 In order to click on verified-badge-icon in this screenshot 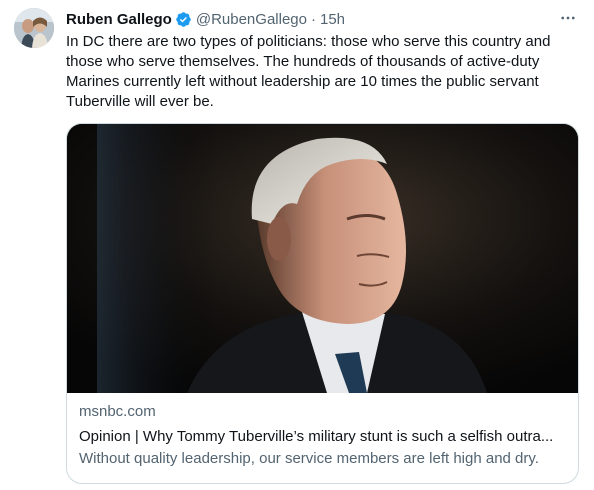, I will do `click(183, 19)`.